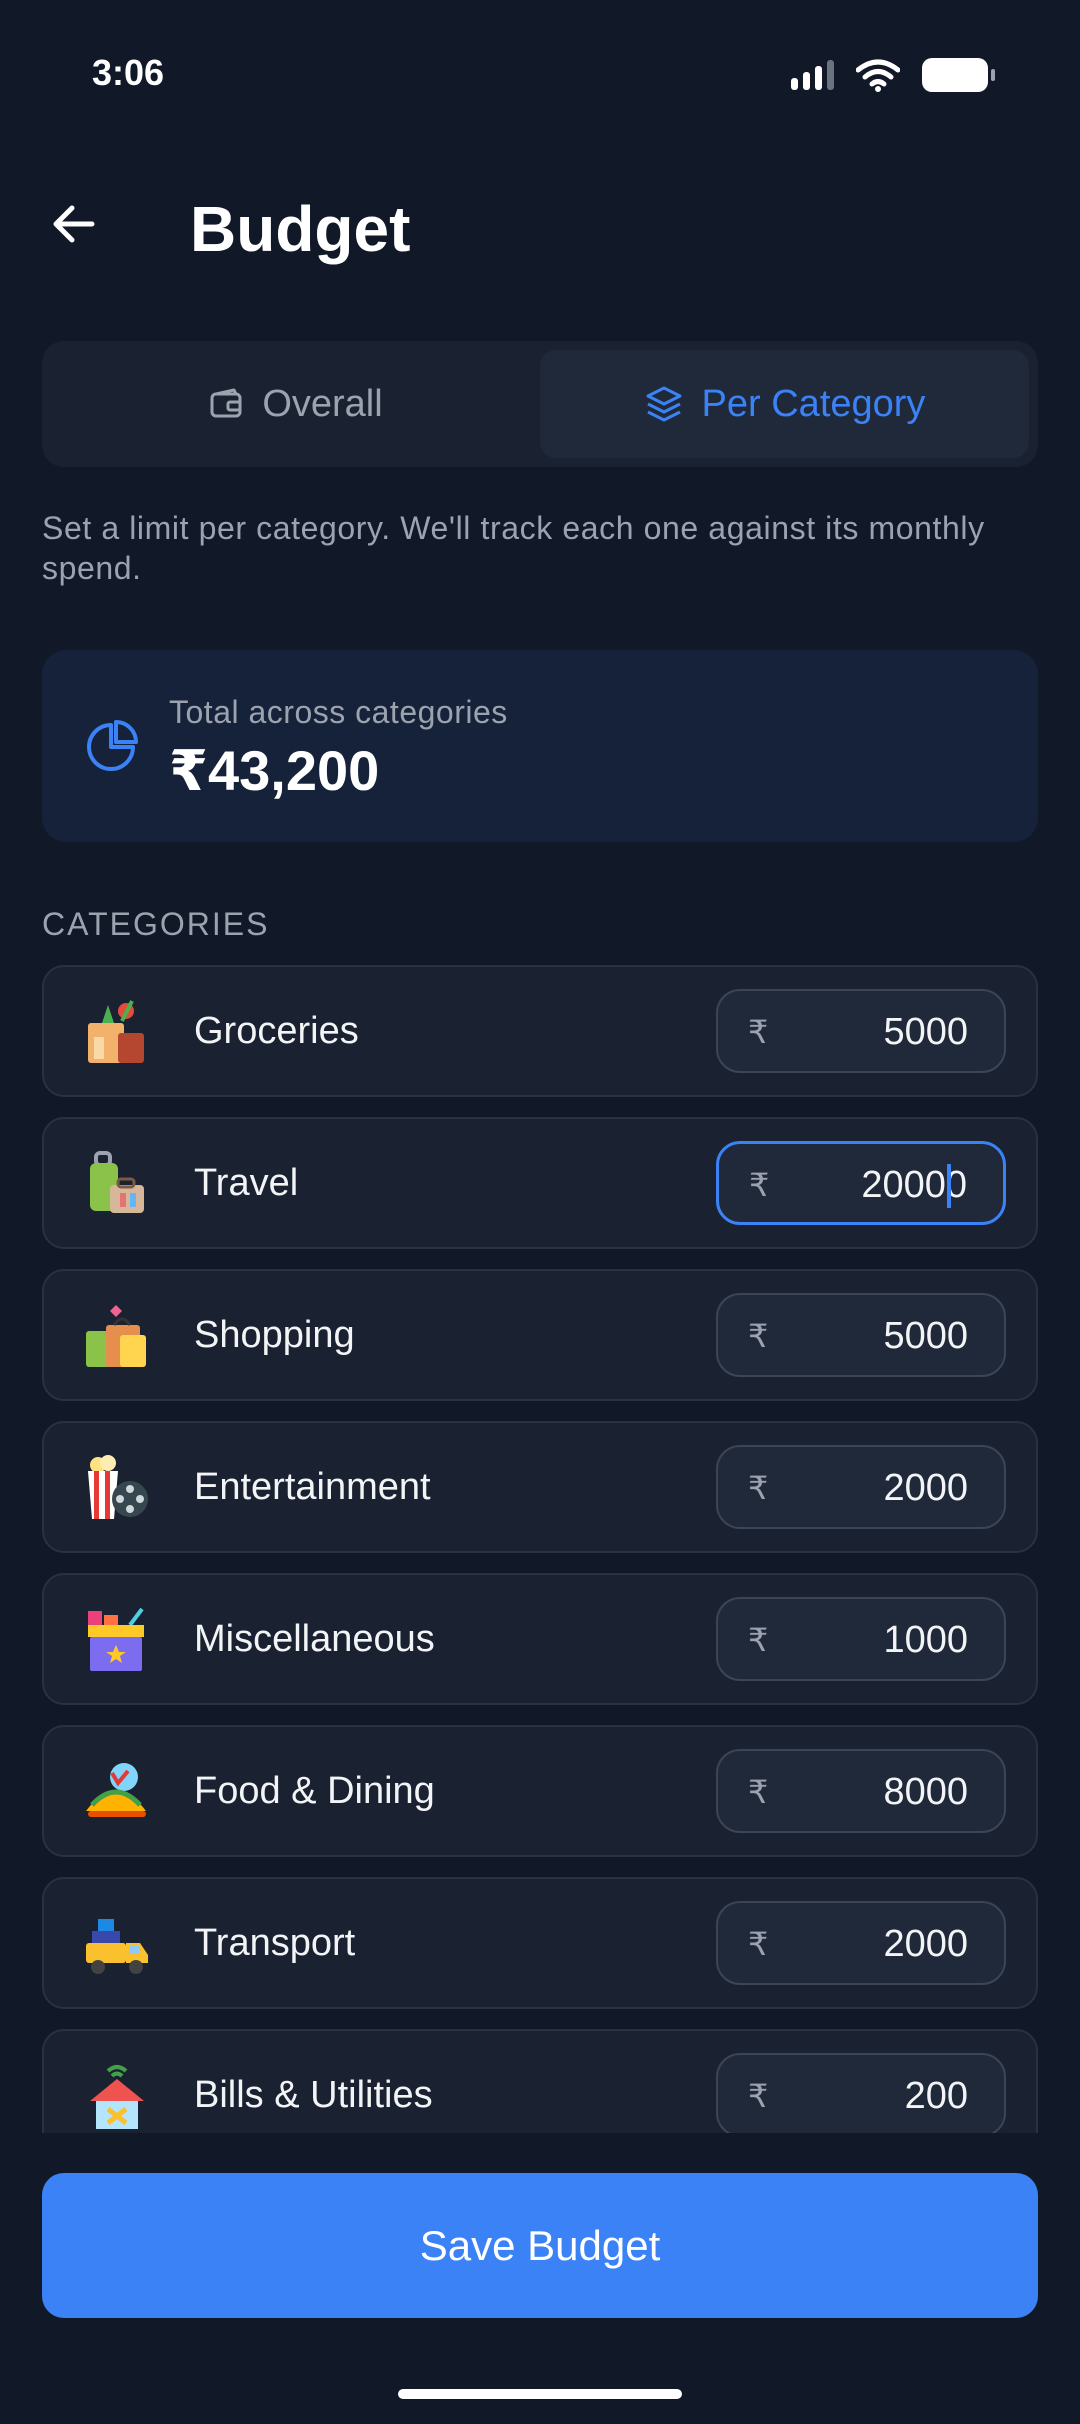 This screenshot has width=1080, height=2424. What do you see at coordinates (117, 1182) in the screenshot?
I see `luggage-icon` at bounding box center [117, 1182].